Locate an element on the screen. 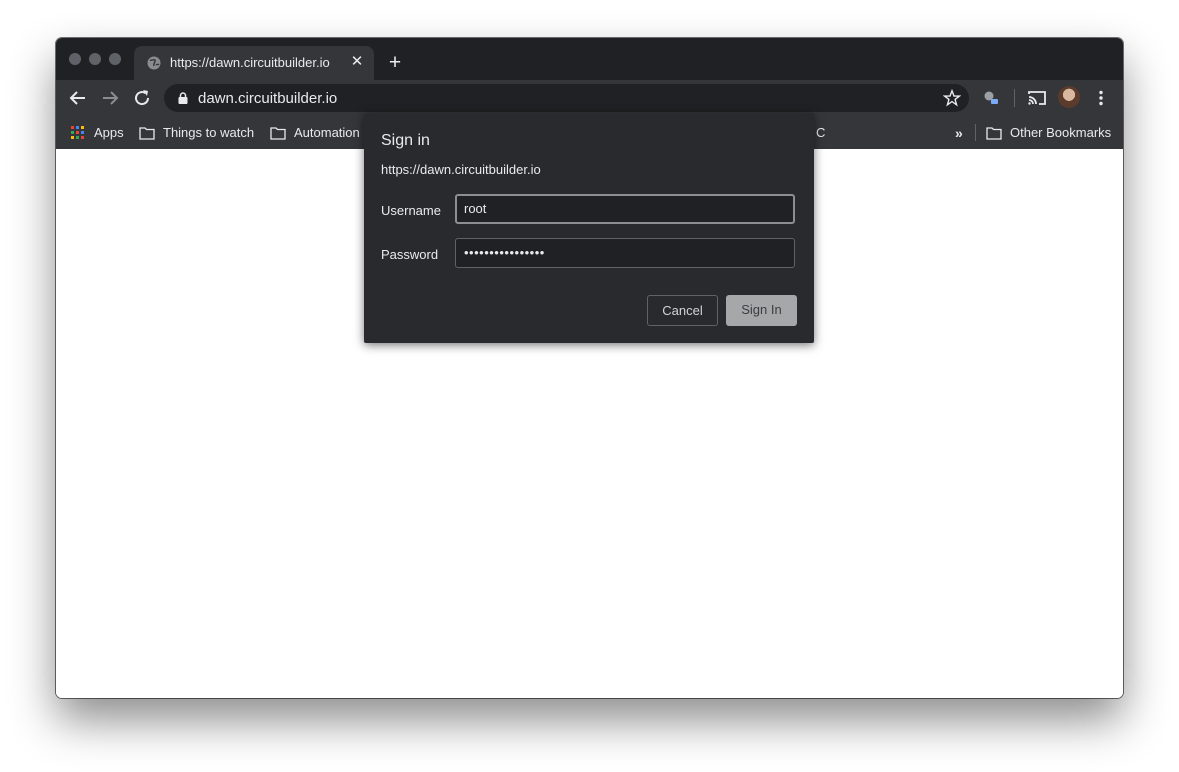 This screenshot has width=1179, height=772. tab-strip: https://dawn.circuitbuilder.io ✕ + is located at coordinates (589, 59).